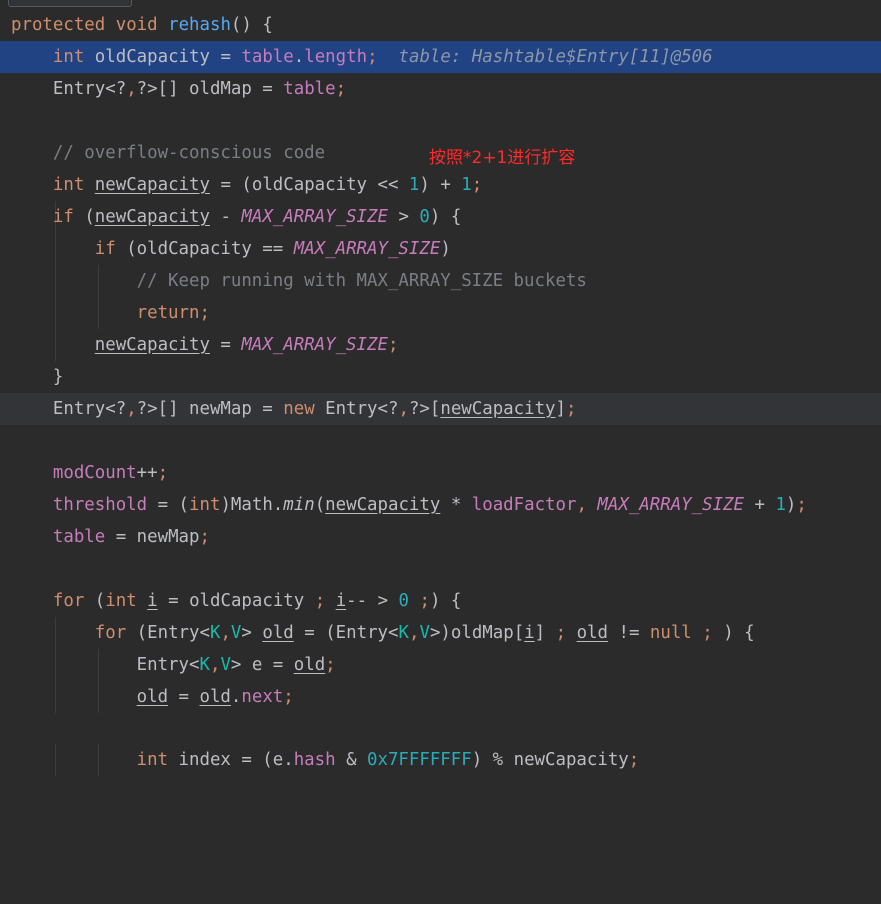 This screenshot has width=881, height=904. Describe the element at coordinates (556, 57) in the screenshot. I see `debugger-inline-value: table: Hashtable$Entry[11]@506` at that location.